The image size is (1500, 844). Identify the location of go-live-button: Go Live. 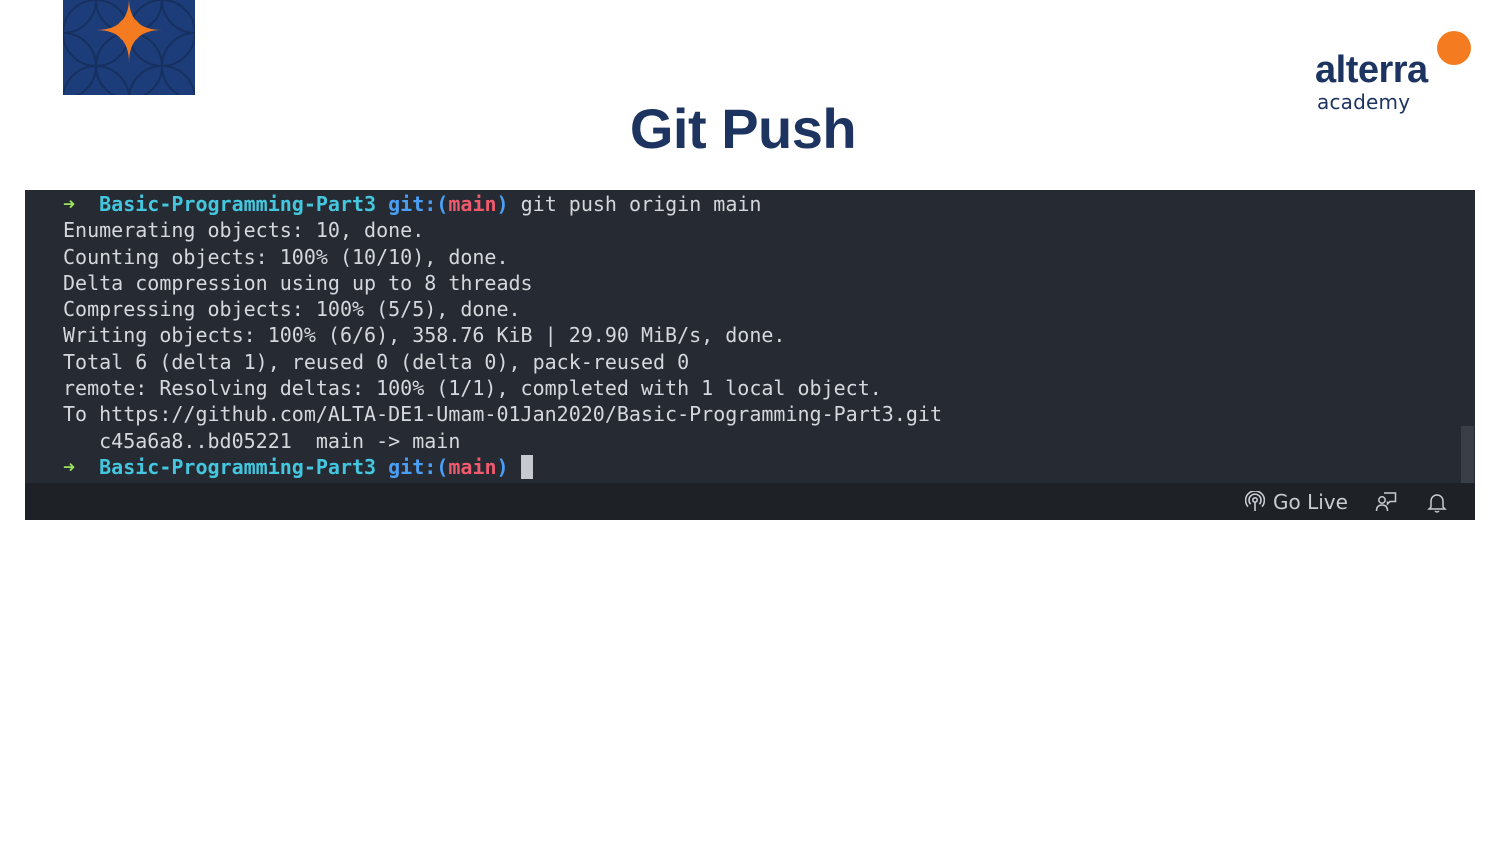
(1296, 501).